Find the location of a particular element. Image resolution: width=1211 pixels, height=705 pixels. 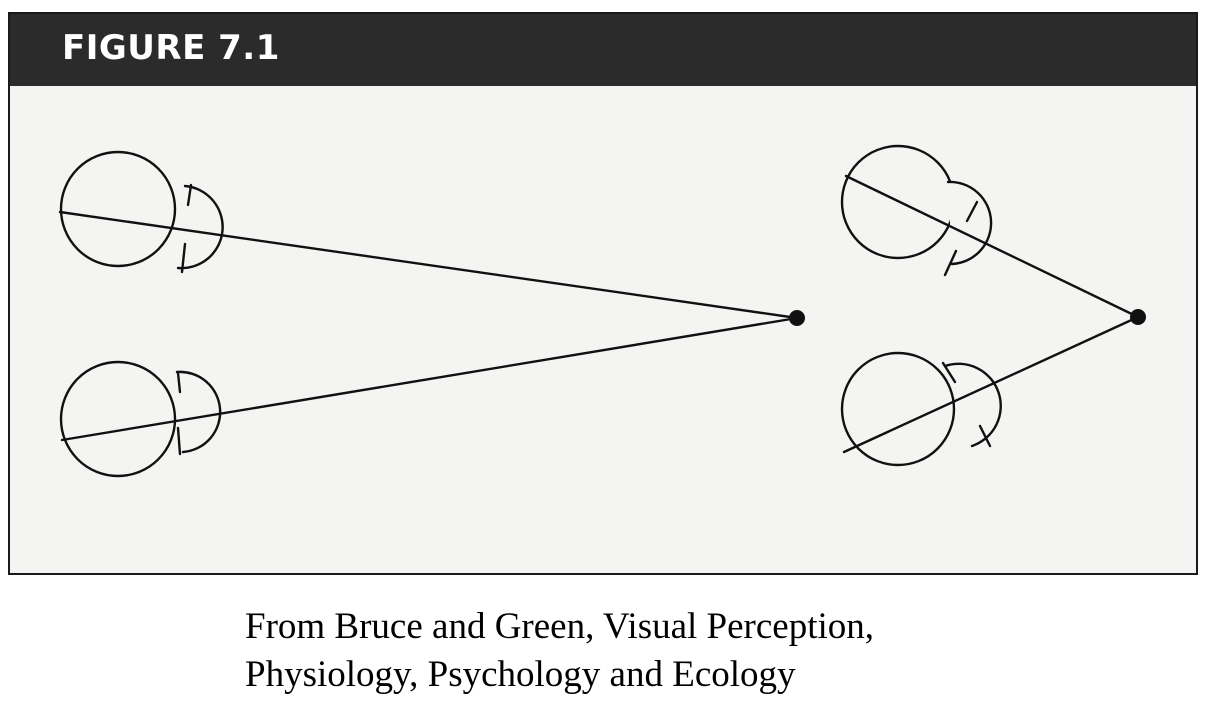

fixation-point-near is located at coordinates (797, 318).